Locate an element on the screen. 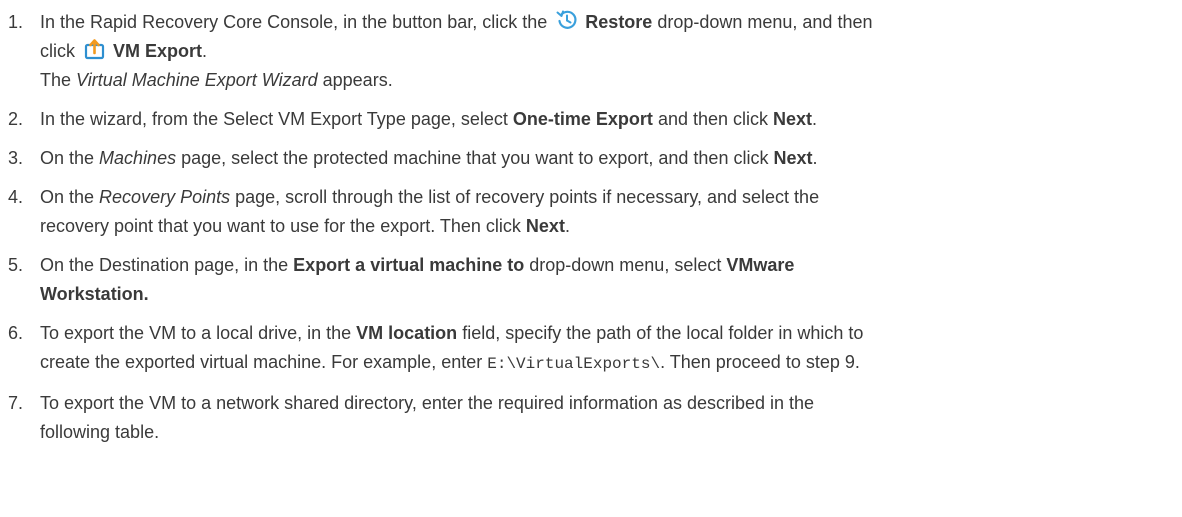 This screenshot has width=1182, height=517. text-run: click is located at coordinates (60, 51).